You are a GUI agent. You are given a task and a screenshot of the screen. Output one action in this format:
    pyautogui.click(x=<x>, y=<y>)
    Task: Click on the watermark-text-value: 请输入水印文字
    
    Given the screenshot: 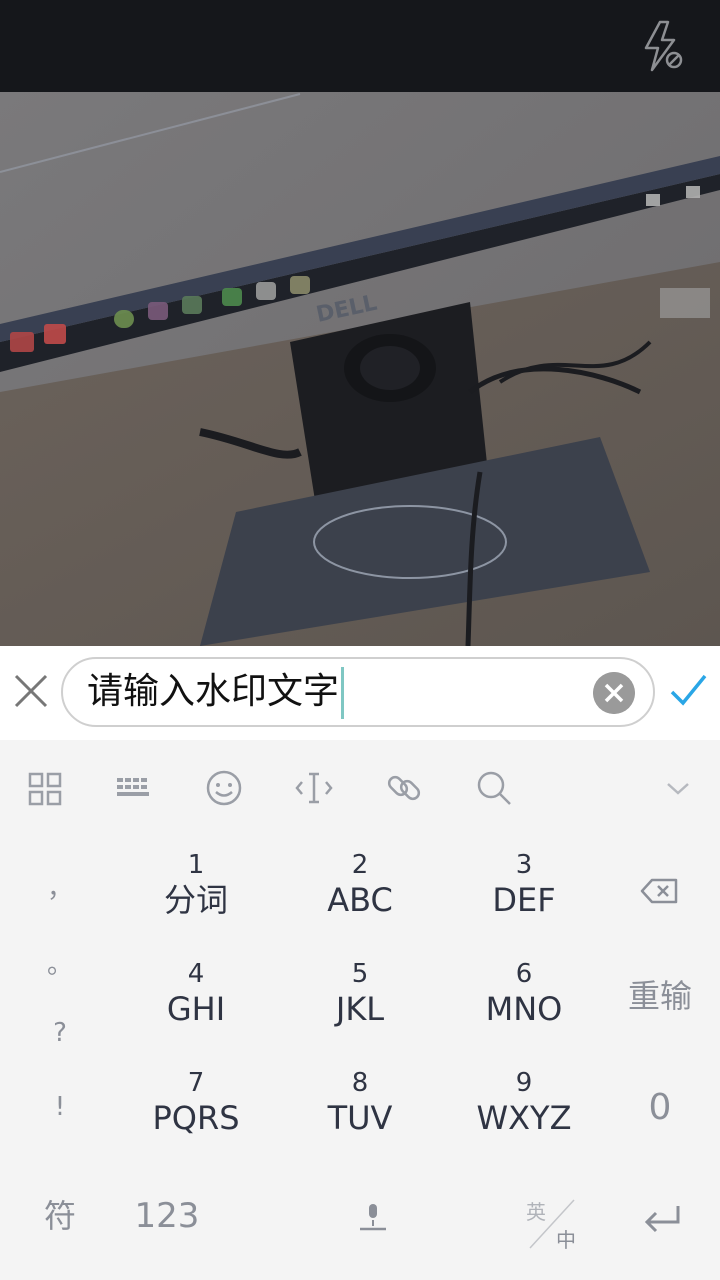 What is the action you would take?
    pyautogui.click(x=216, y=692)
    